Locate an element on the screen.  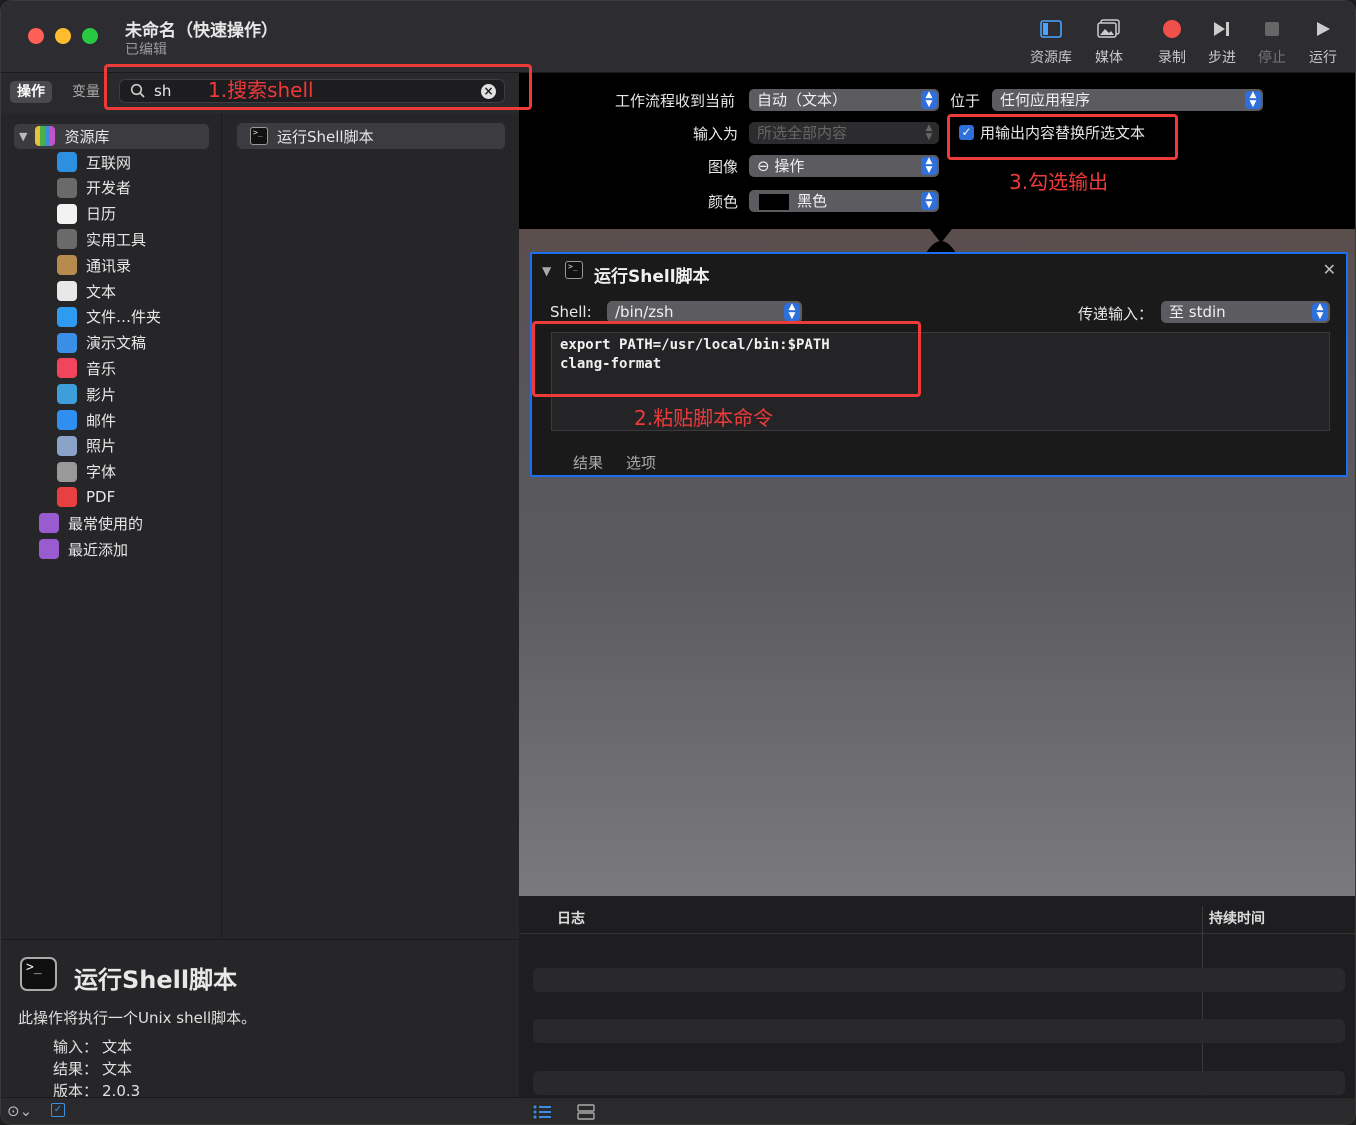
sidebar-item-photos: 照片 is located at coordinates (111, 446).